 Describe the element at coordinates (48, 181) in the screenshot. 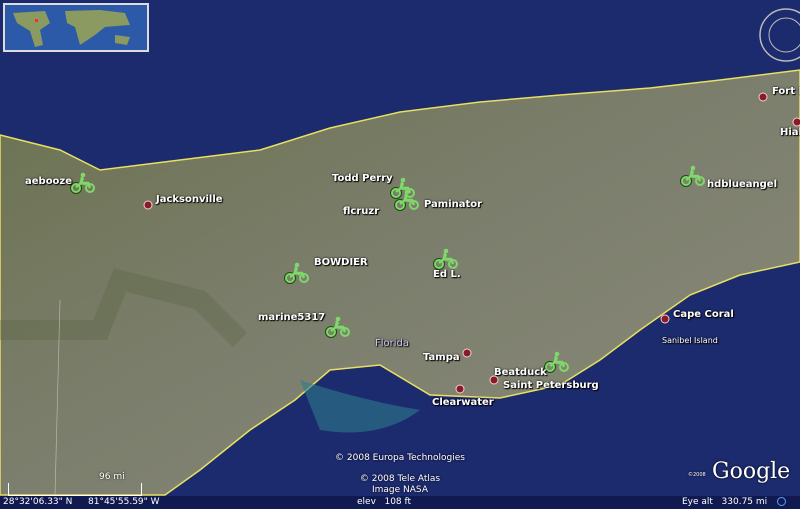

I see `rider-label: aebooze` at that location.